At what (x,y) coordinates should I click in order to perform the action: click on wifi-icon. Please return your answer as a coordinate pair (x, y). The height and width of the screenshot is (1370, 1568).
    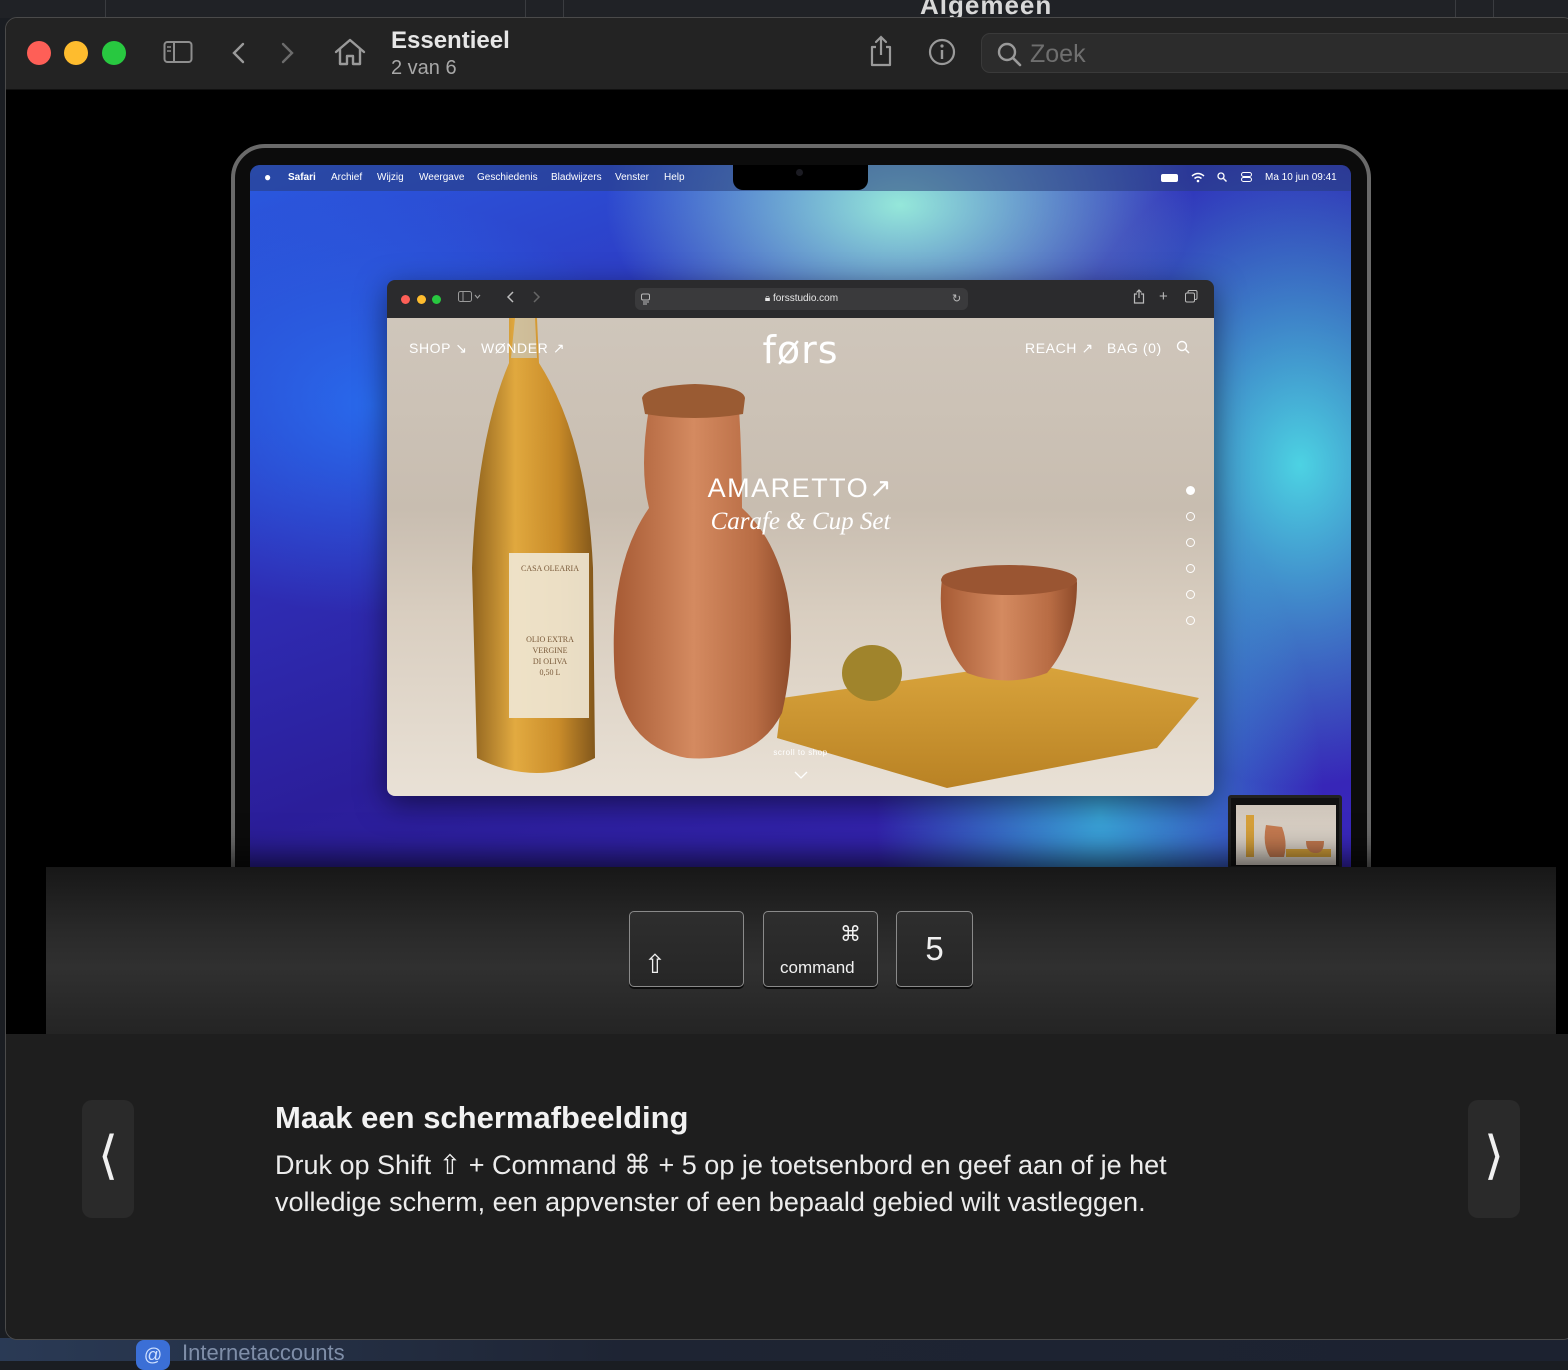
    Looking at the image, I should click on (1198, 179).